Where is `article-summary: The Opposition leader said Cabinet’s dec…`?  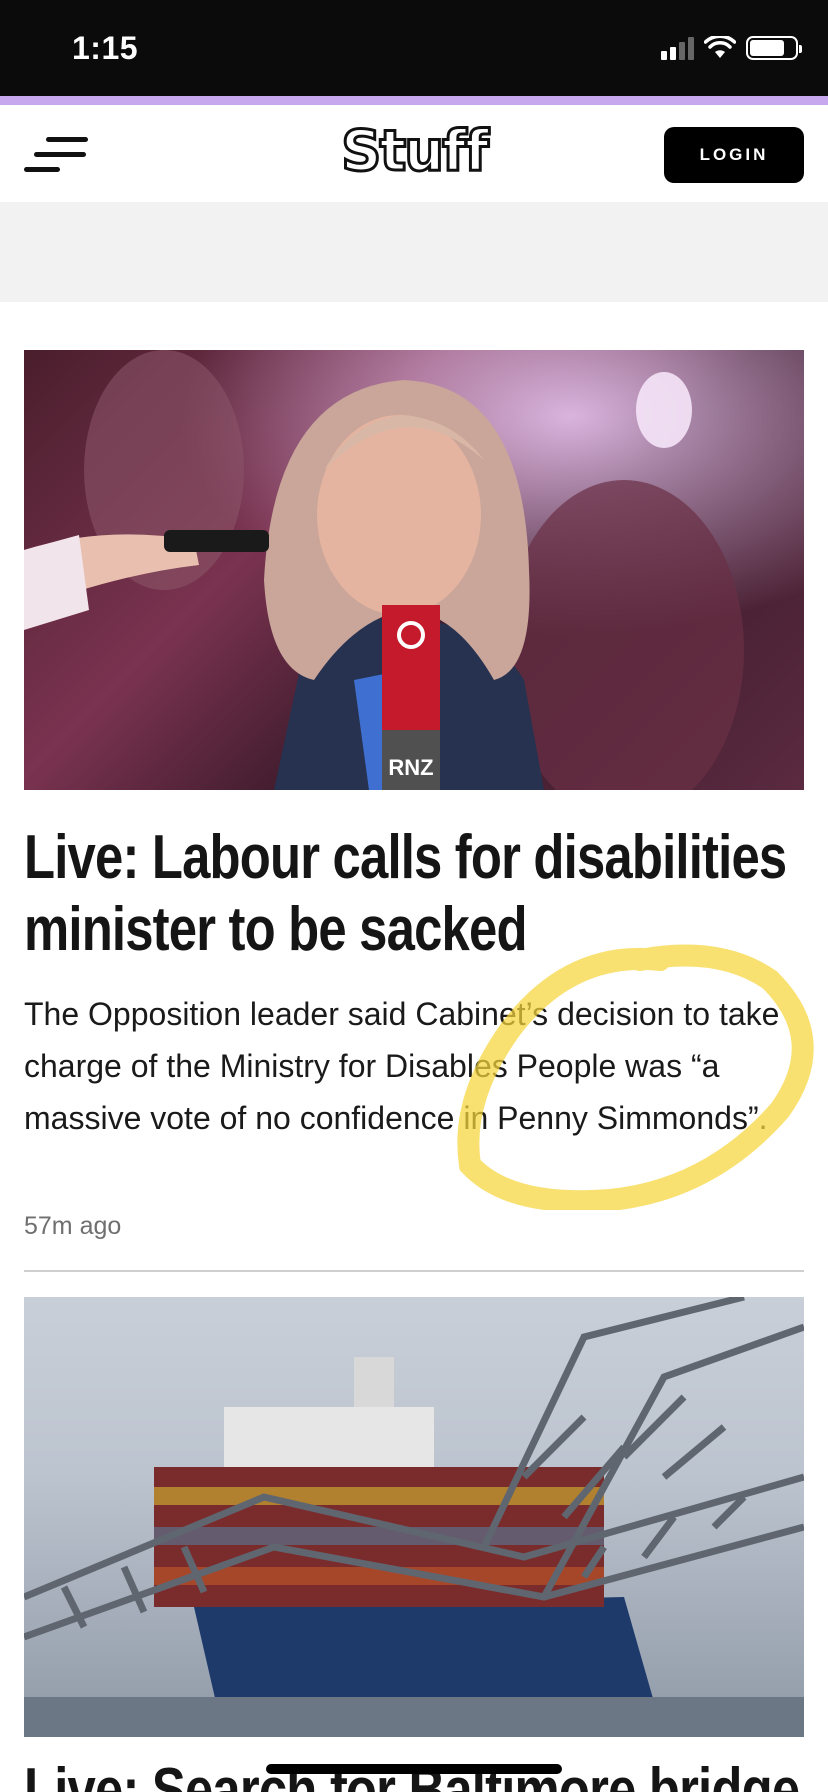 article-summary: The Opposition leader said Cabinet’s dec… is located at coordinates (402, 1066).